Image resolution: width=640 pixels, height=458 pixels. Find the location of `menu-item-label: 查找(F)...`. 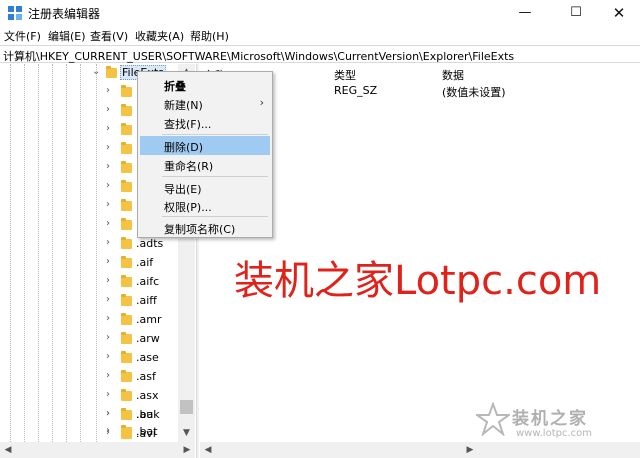

menu-item-label: 查找(F)... is located at coordinates (188, 124).